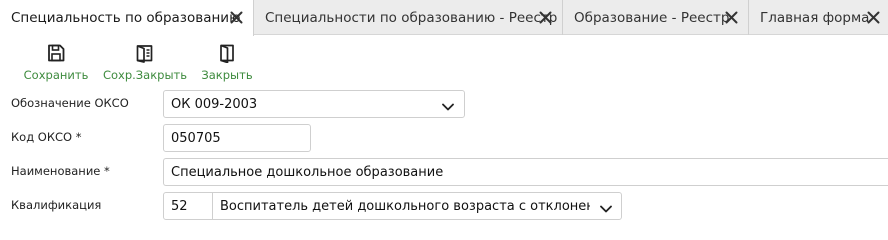  I want to click on name-value: Специальное дошкольное образование, so click(307, 172).